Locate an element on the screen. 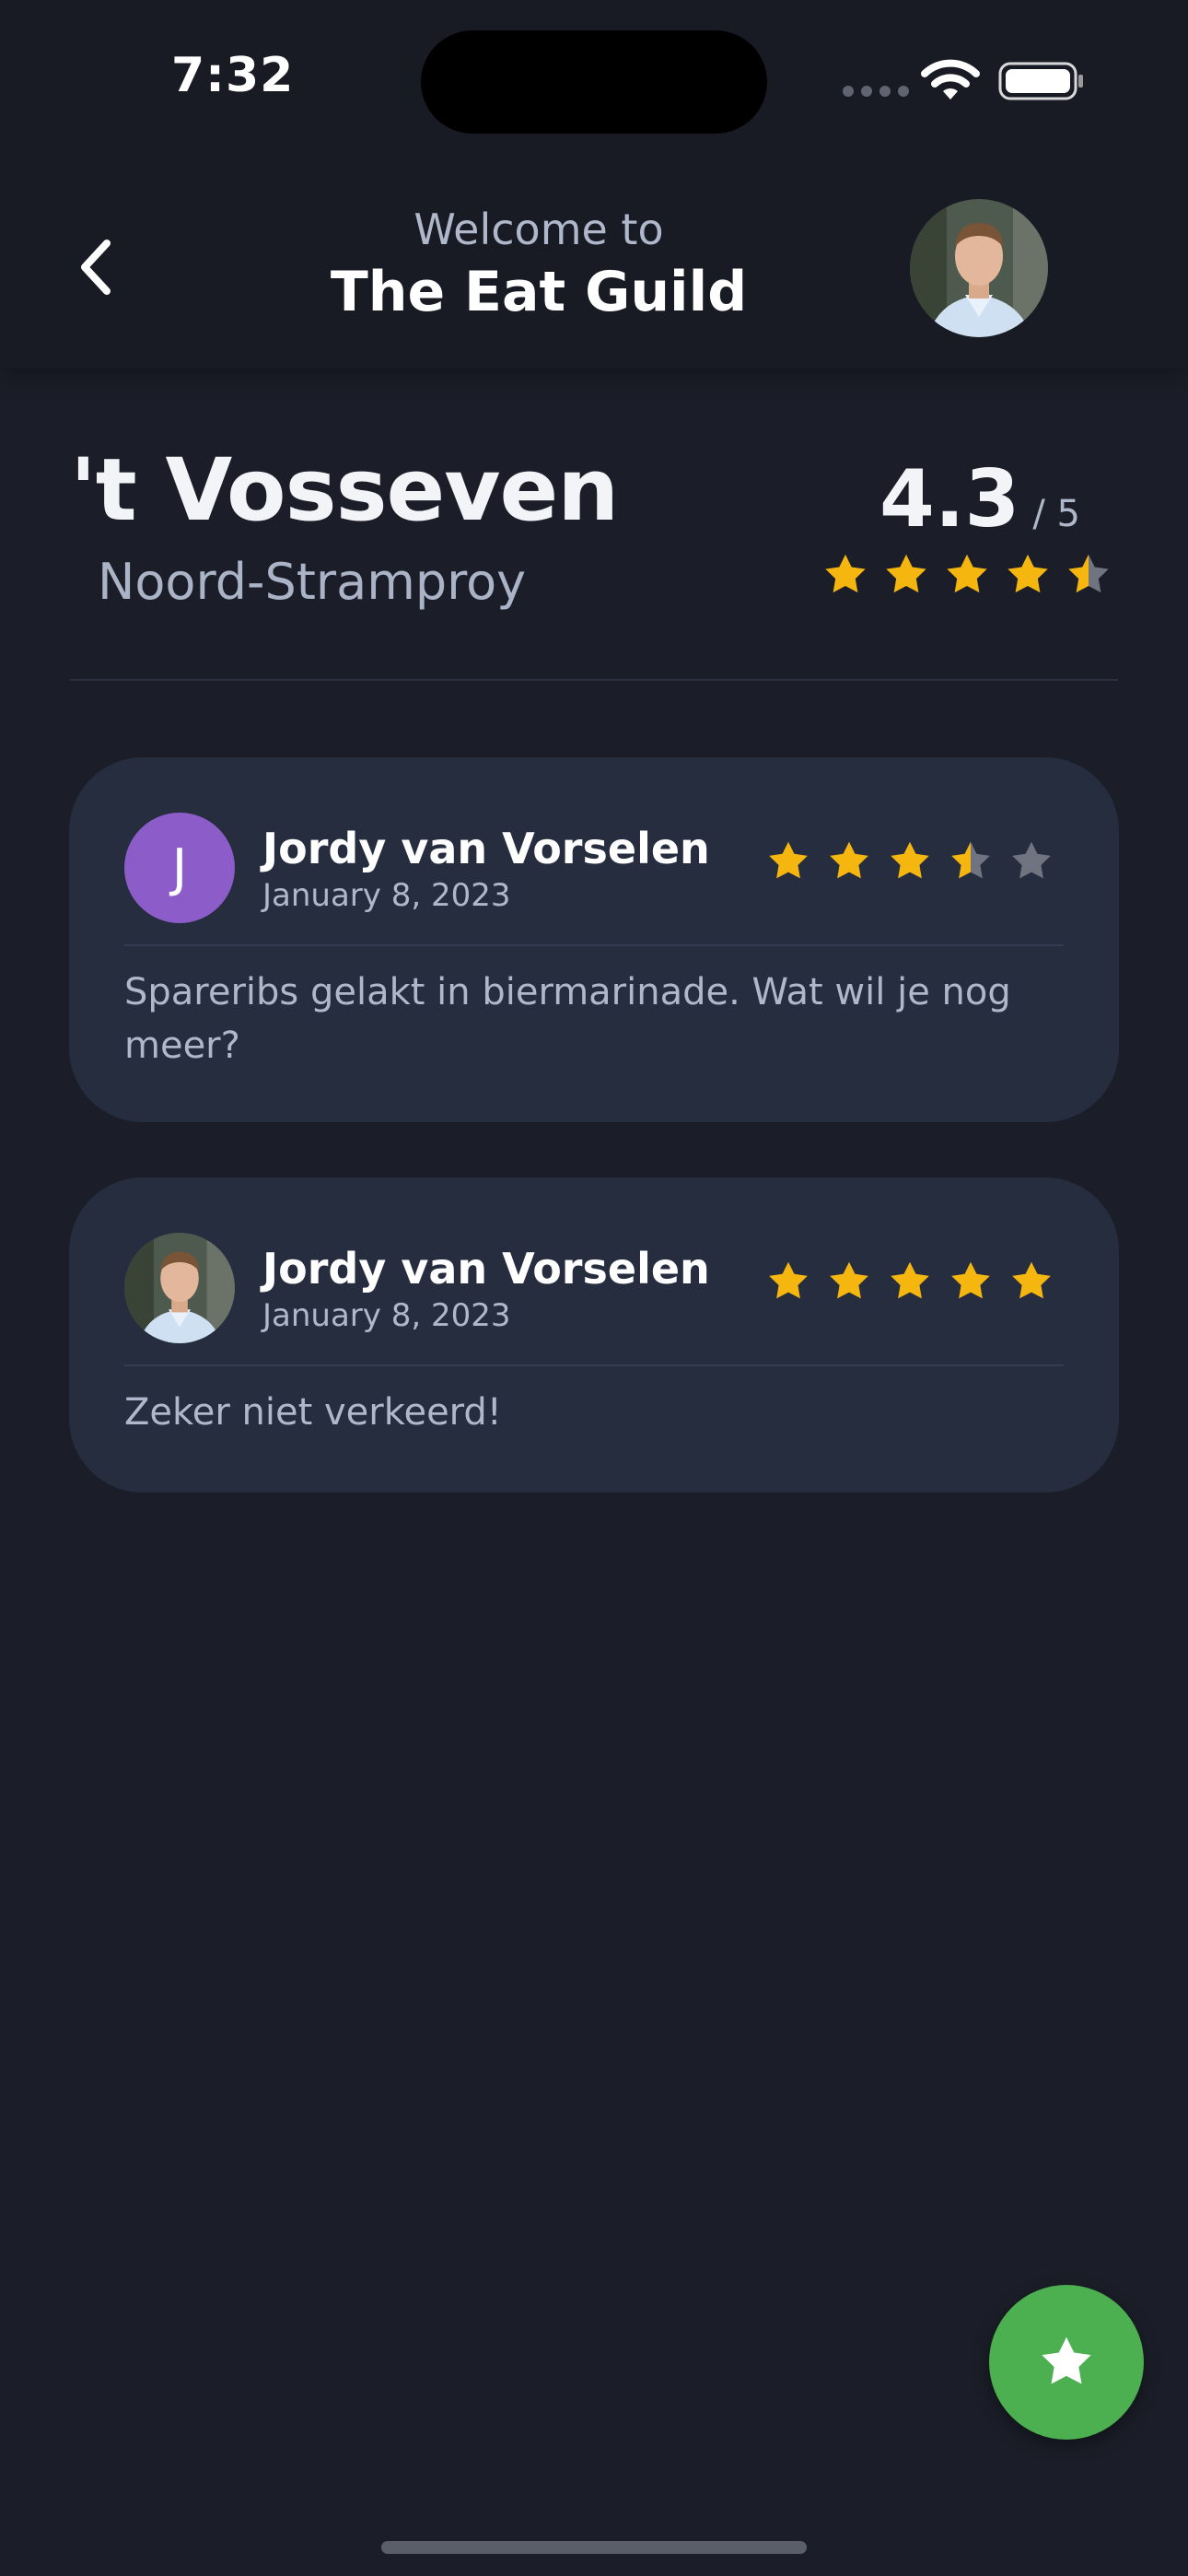 The width and height of the screenshot is (1188, 2576). rating-score: 4.3 is located at coordinates (949, 499).